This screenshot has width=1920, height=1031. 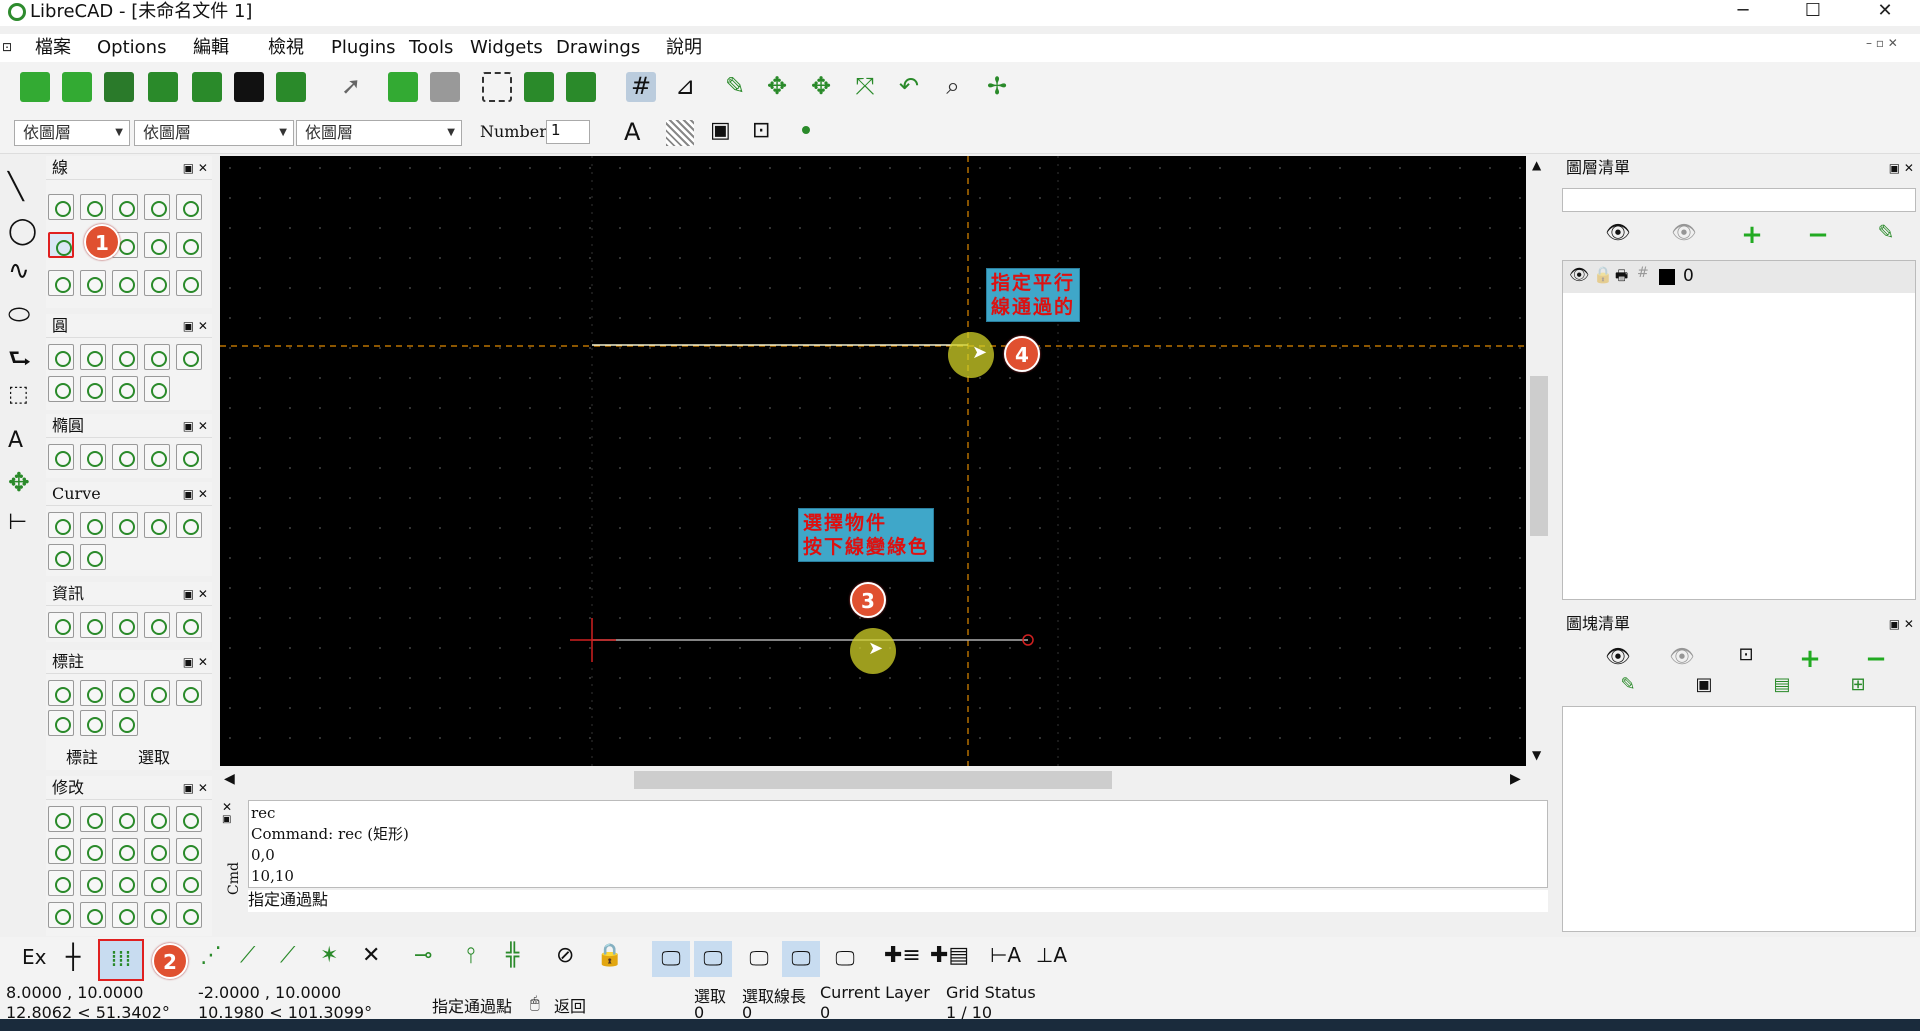 I want to click on tangent-pc-button, so click(x=157, y=245).